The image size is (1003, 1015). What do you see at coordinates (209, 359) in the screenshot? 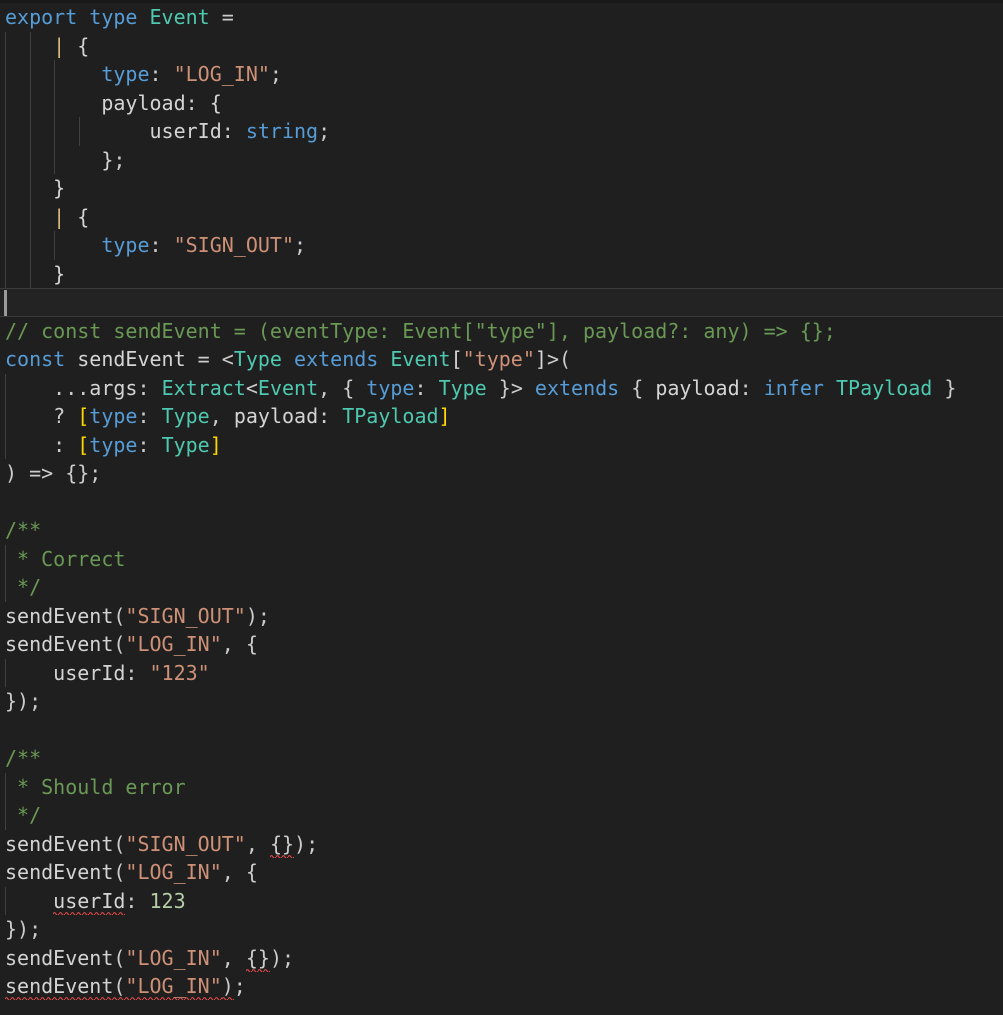
I see `code-token: = <` at bounding box center [209, 359].